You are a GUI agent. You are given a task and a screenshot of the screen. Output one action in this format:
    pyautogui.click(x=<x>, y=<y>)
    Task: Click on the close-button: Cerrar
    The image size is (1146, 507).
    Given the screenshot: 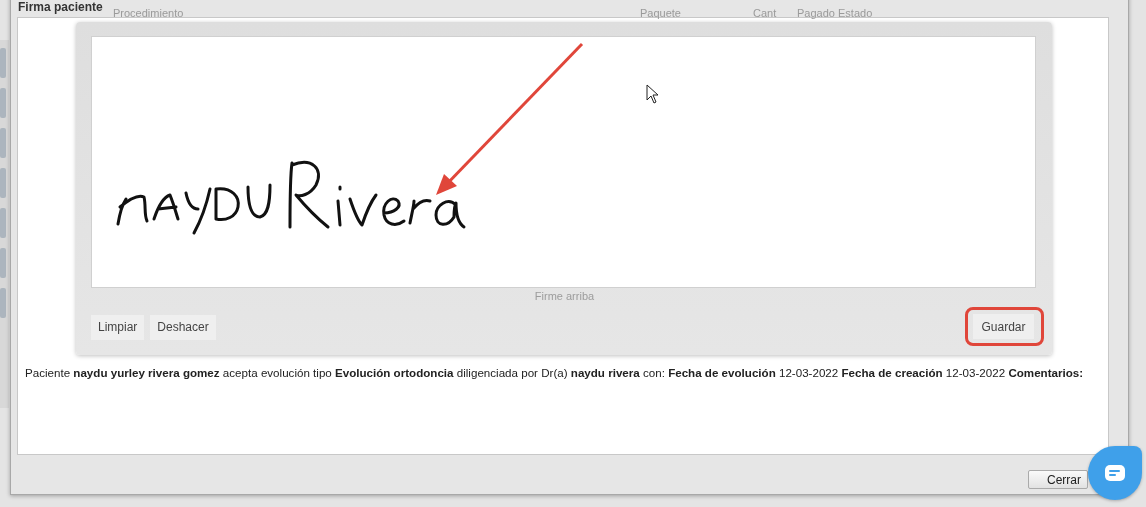 What is the action you would take?
    pyautogui.click(x=1058, y=479)
    